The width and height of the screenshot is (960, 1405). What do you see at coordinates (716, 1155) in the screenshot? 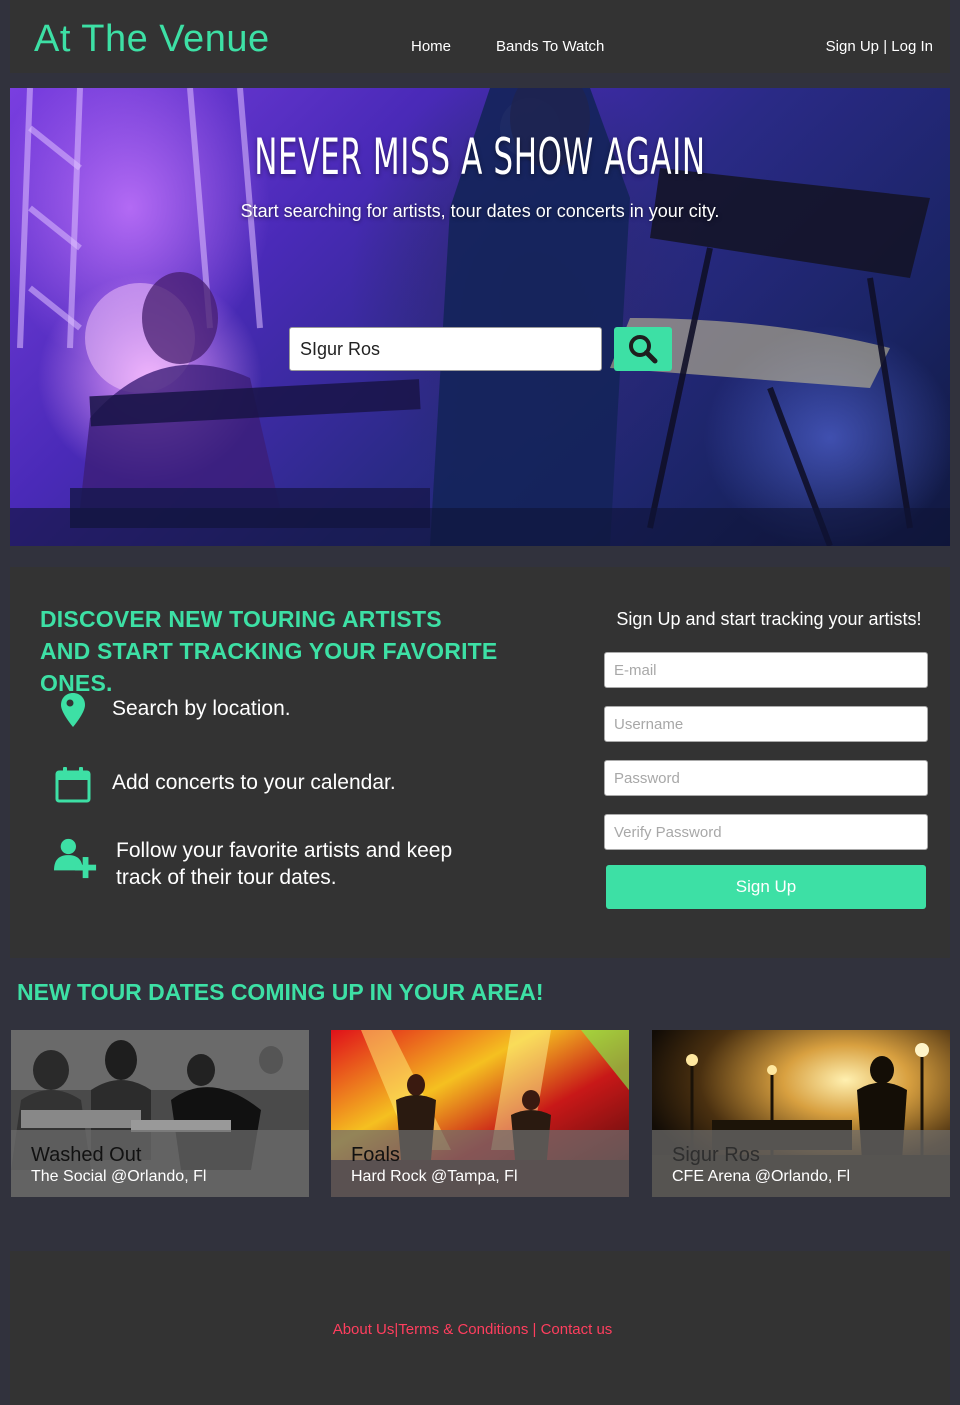
I see `card-band-name: Sigur Ros` at bounding box center [716, 1155].